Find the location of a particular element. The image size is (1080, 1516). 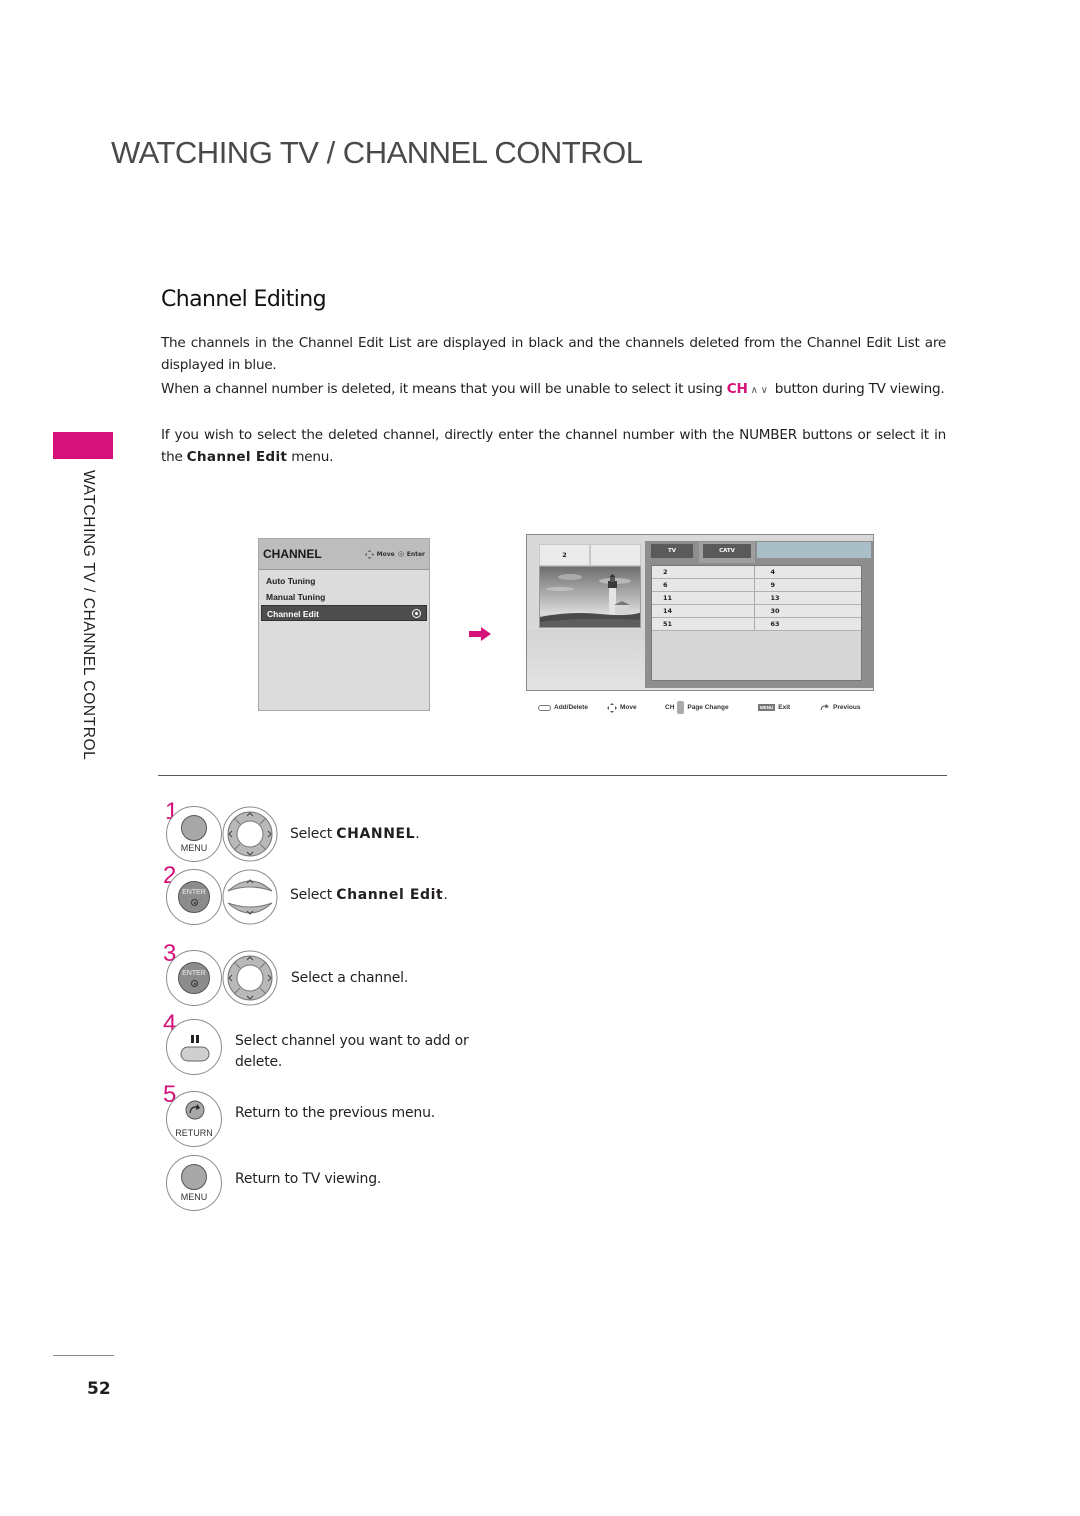

legend-add-delete: Add/Delete is located at coordinates (572, 707).